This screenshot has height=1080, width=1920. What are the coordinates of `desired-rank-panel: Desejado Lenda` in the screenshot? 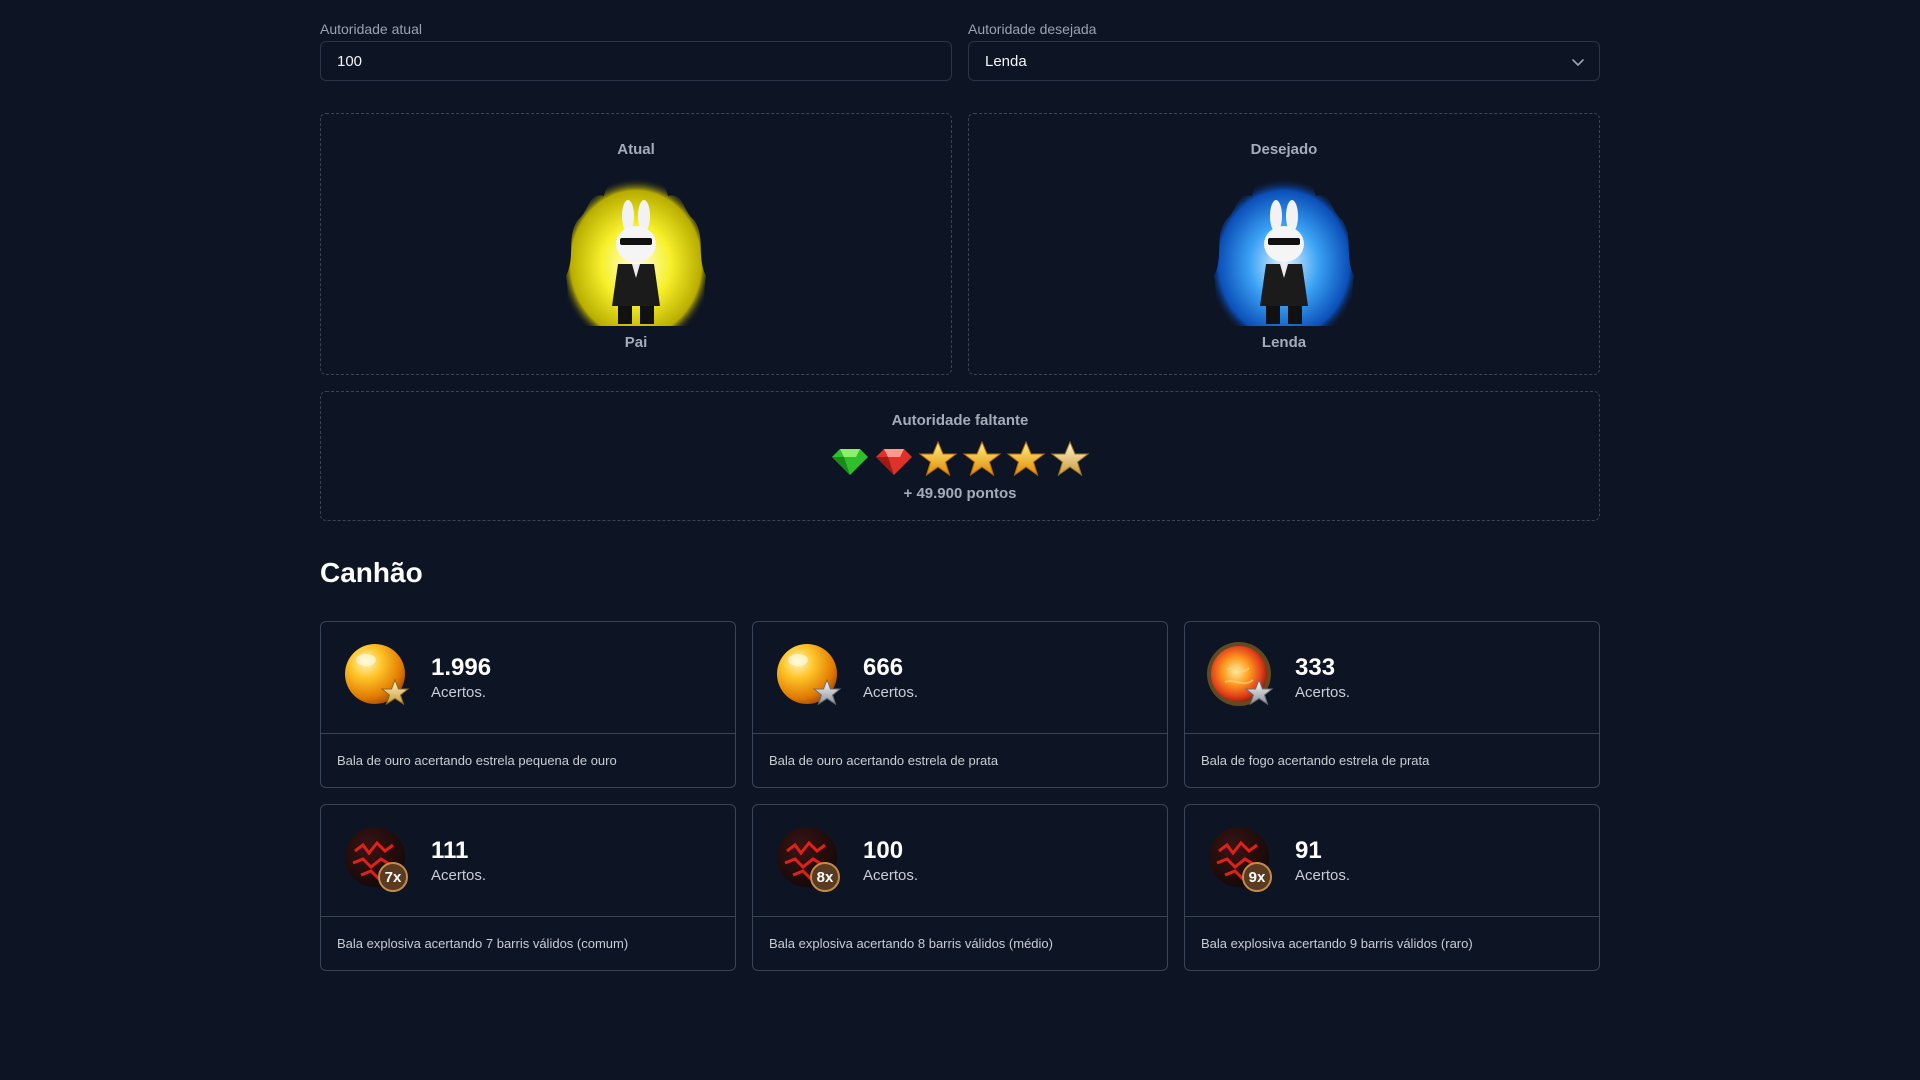 It's located at (1284, 244).